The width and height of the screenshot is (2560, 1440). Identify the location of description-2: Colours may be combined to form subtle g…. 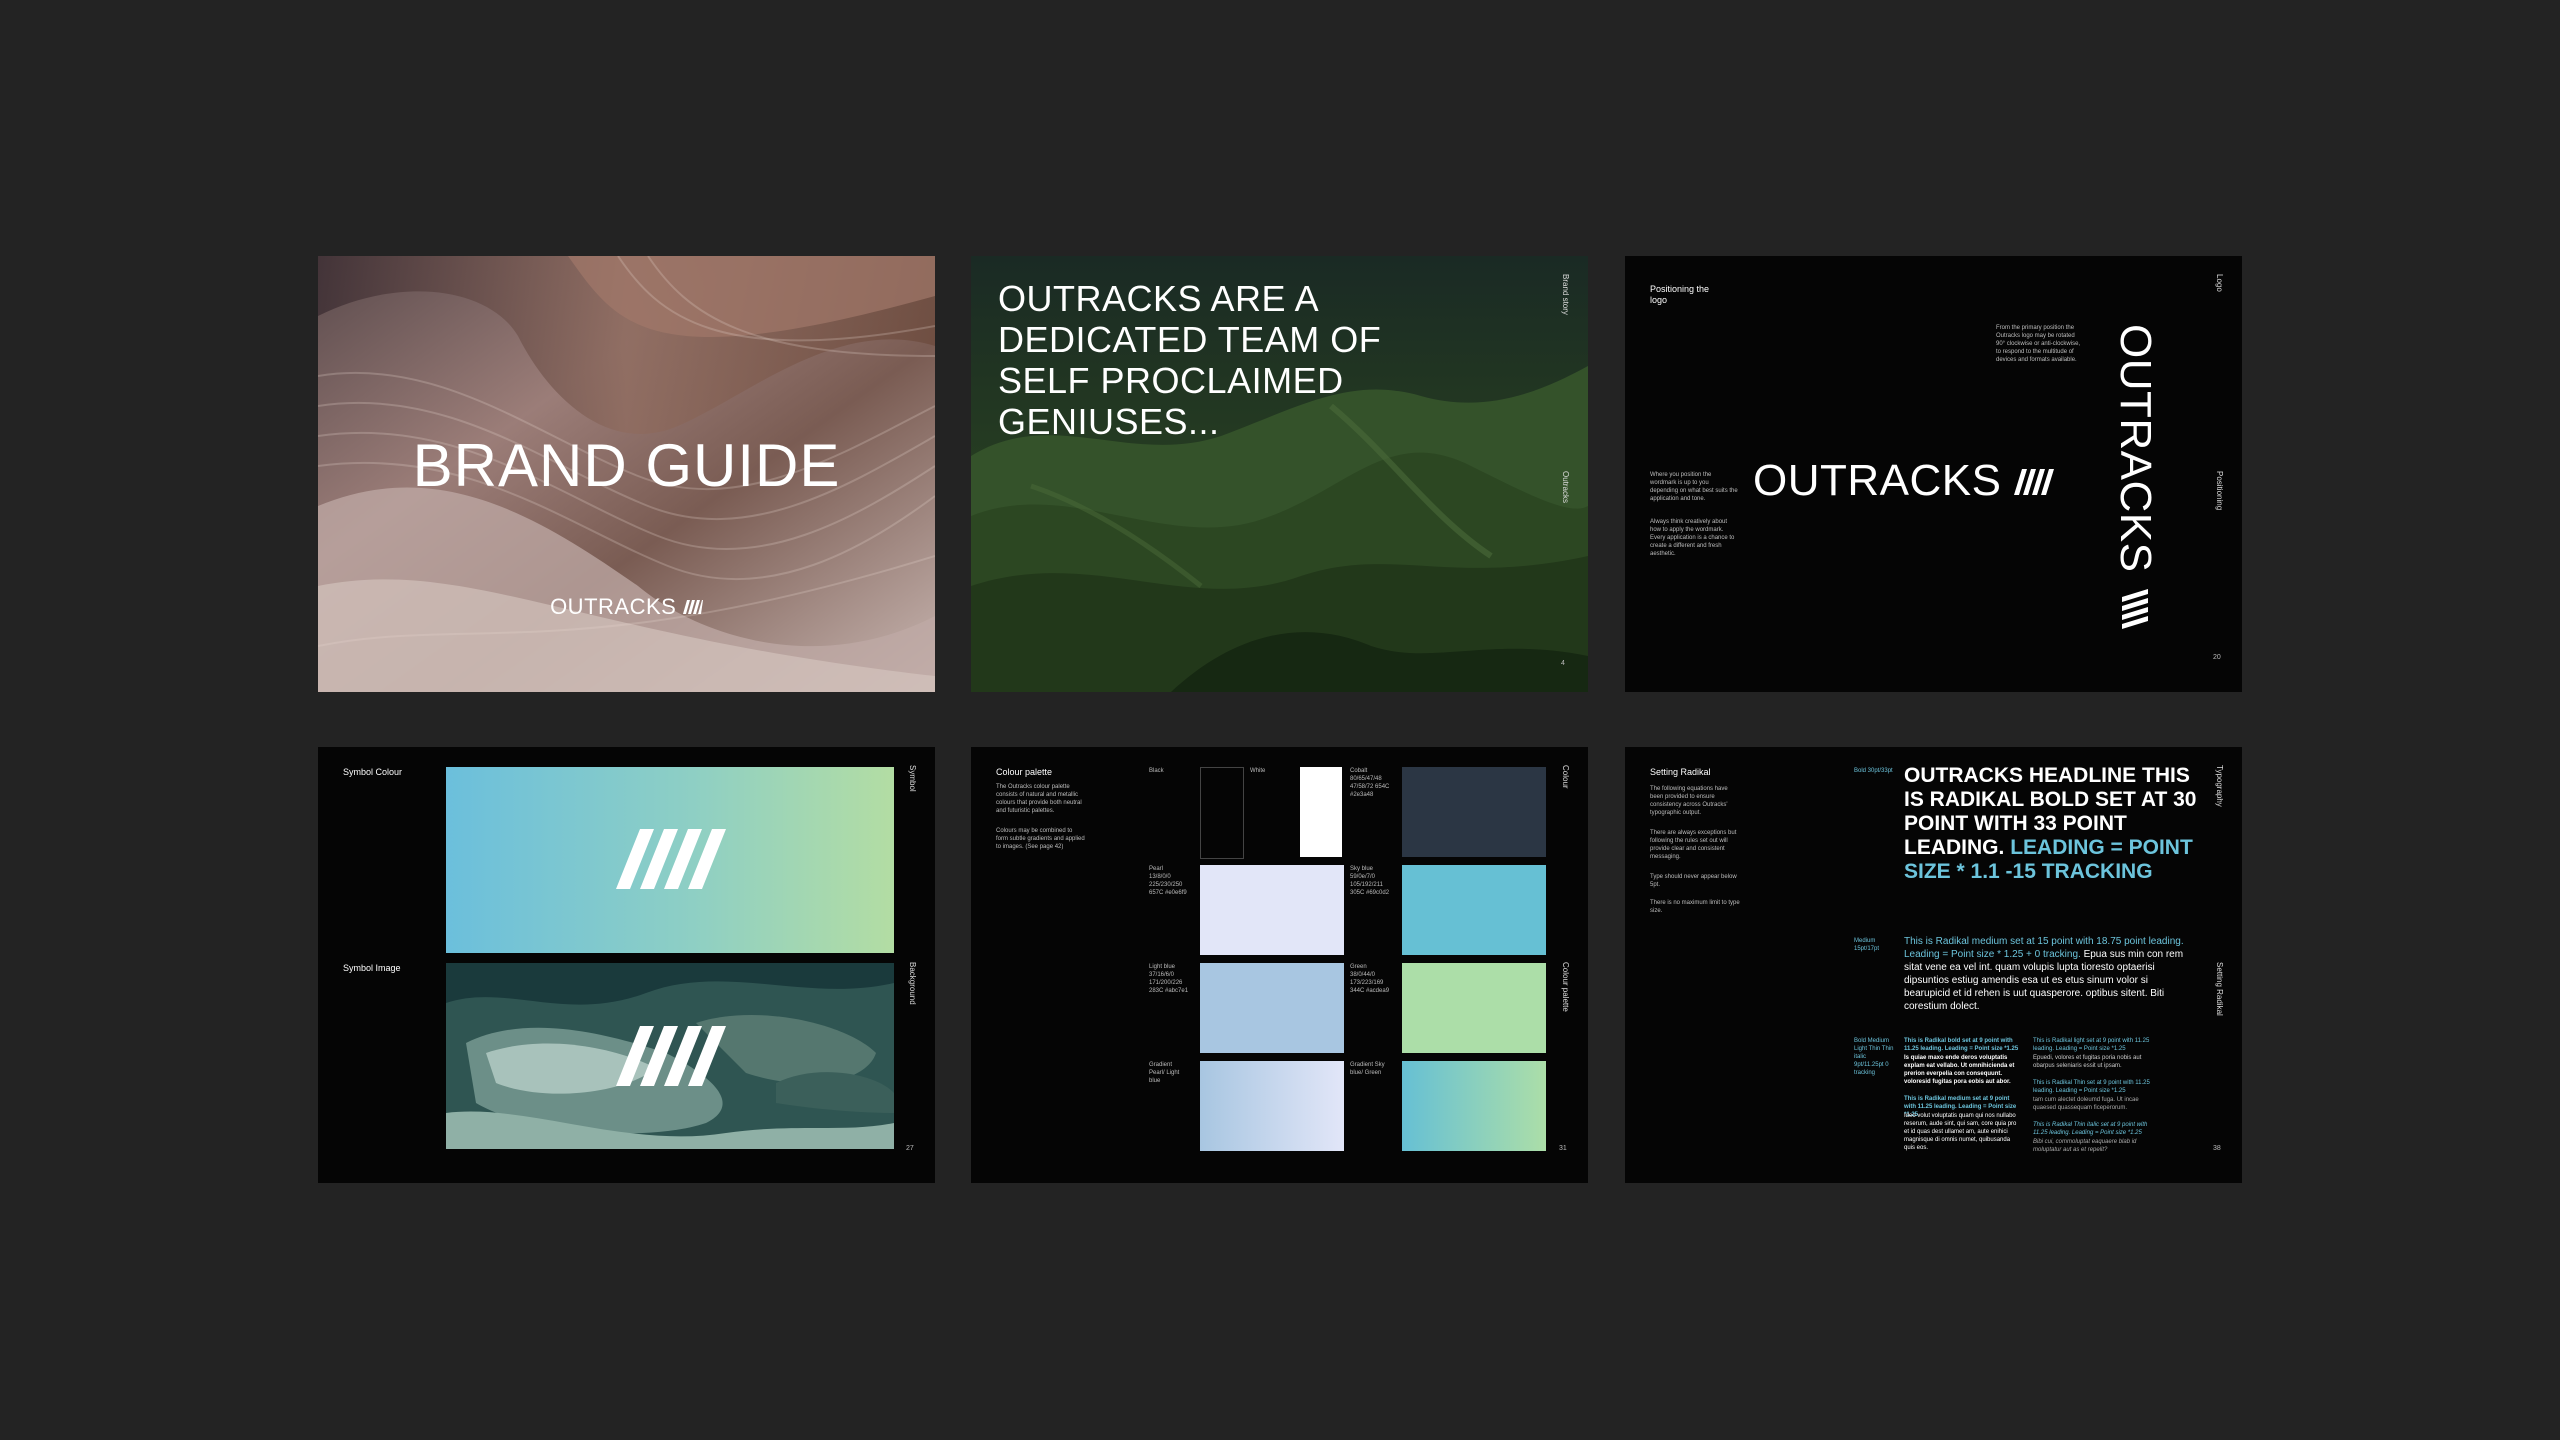
(1040, 839).